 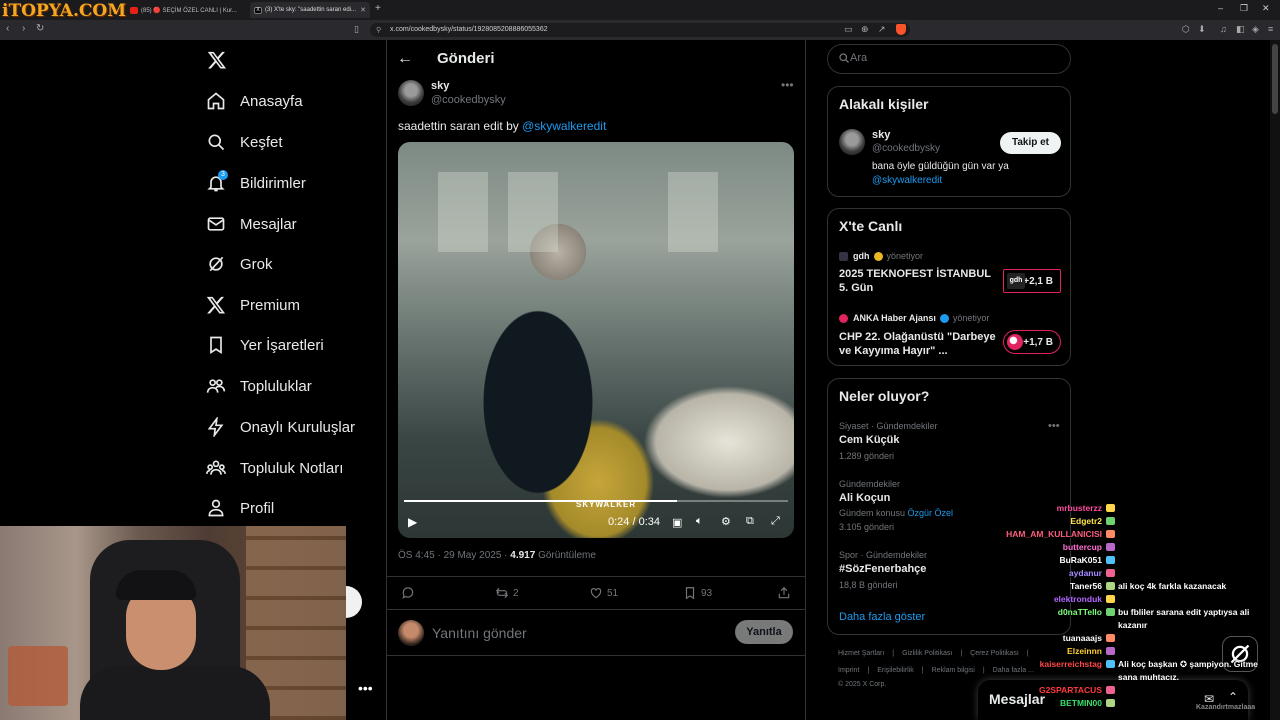 I want to click on video-progress-bar, so click(x=596, y=501).